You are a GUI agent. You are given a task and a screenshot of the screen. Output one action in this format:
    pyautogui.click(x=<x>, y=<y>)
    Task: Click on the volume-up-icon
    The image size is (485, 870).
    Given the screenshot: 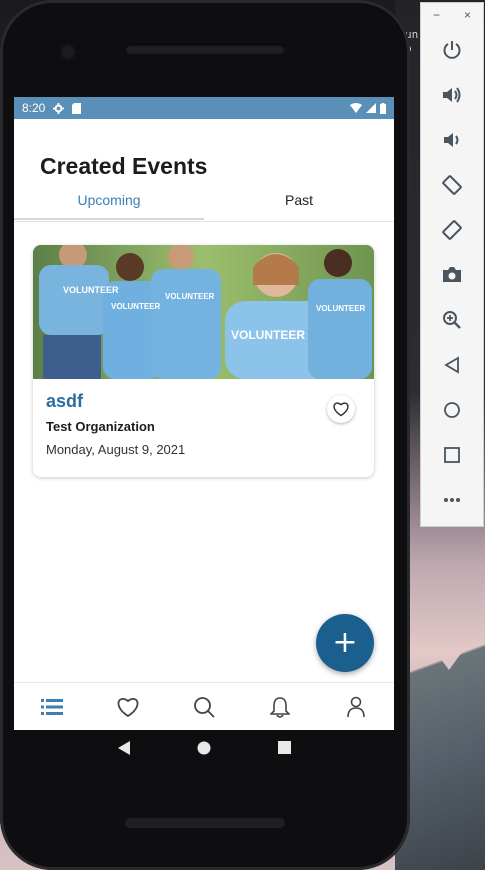 What is the action you would take?
    pyautogui.click(x=452, y=94)
    